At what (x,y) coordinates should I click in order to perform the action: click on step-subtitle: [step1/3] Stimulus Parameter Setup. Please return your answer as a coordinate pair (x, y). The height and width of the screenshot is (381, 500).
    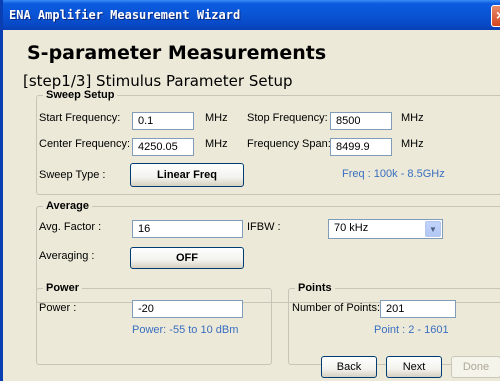
    Looking at the image, I should click on (158, 81).